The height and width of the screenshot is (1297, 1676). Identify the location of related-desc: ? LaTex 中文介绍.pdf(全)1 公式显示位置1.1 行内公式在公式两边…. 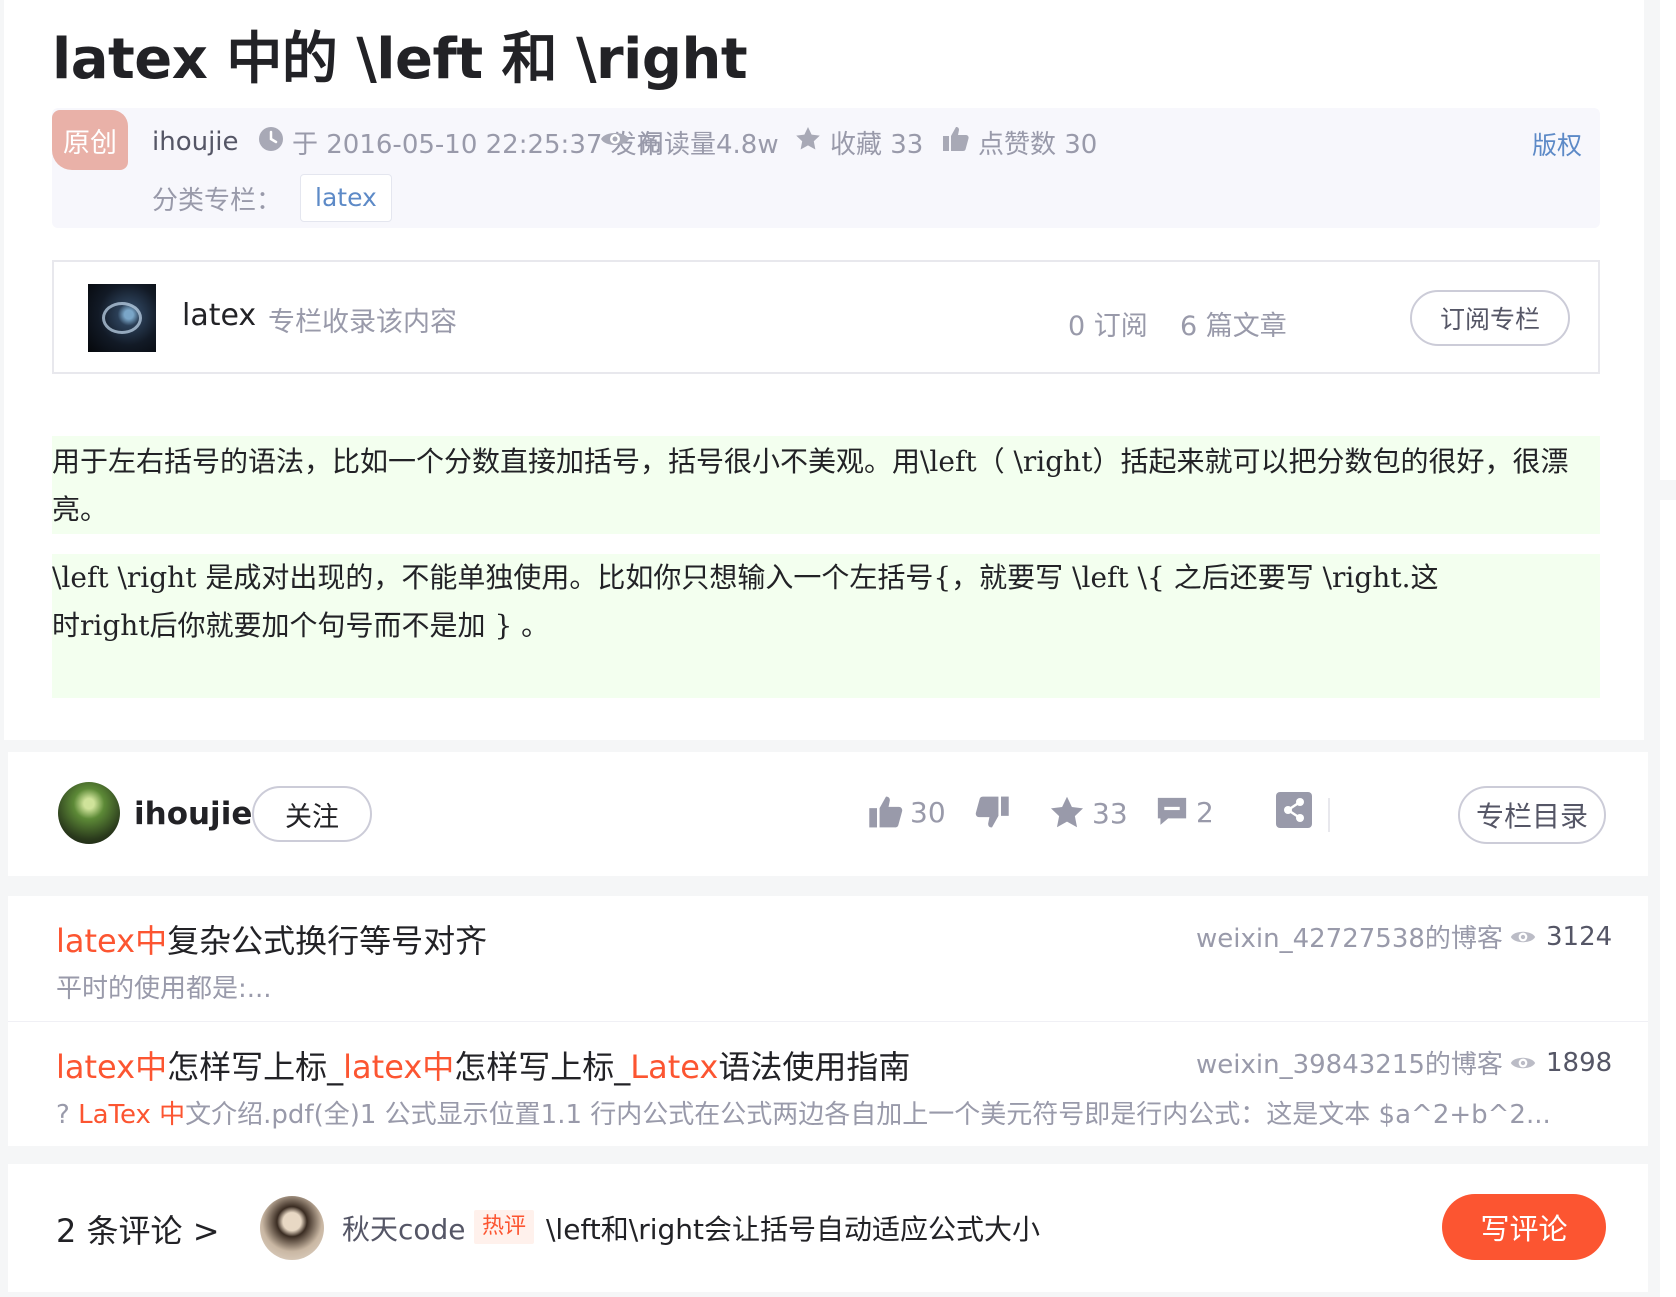
(803, 1115).